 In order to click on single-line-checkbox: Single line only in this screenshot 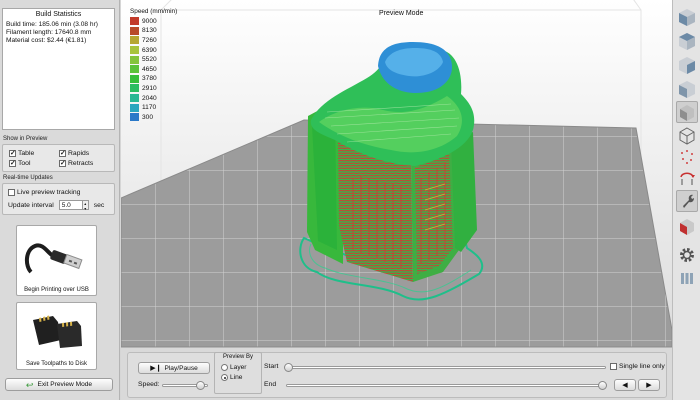, I will do `click(637, 366)`.